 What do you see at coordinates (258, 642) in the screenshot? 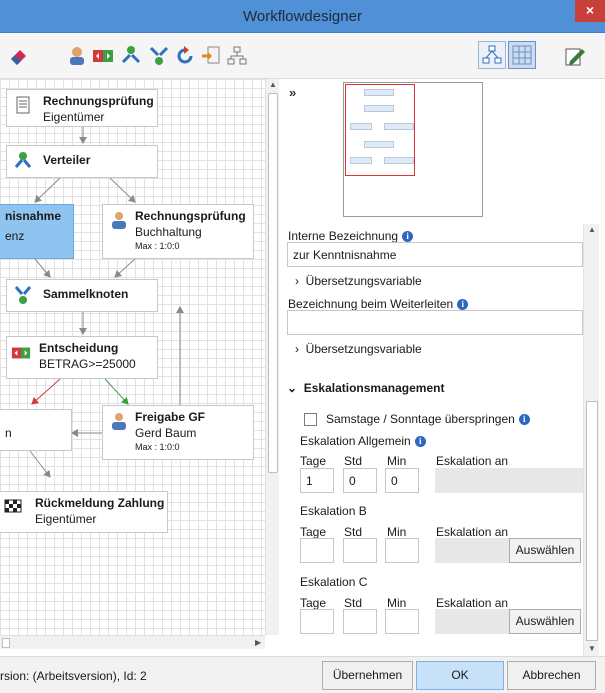
I see `scroll-right-arrow-icon: ▶` at bounding box center [258, 642].